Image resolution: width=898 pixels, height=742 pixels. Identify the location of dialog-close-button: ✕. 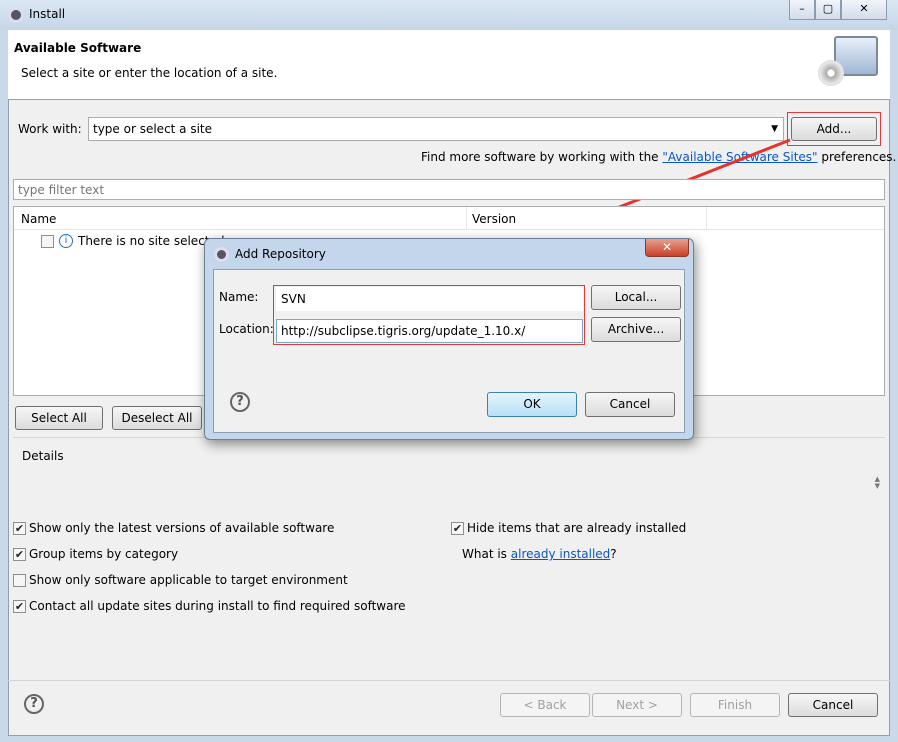
(667, 248).